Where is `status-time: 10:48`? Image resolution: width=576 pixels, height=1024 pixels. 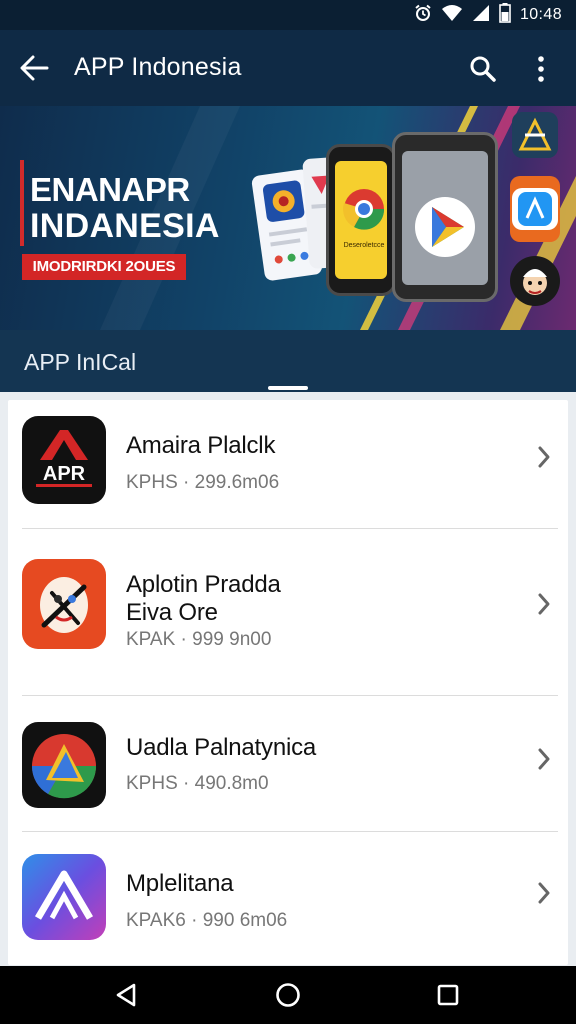 status-time: 10:48 is located at coordinates (540, 14).